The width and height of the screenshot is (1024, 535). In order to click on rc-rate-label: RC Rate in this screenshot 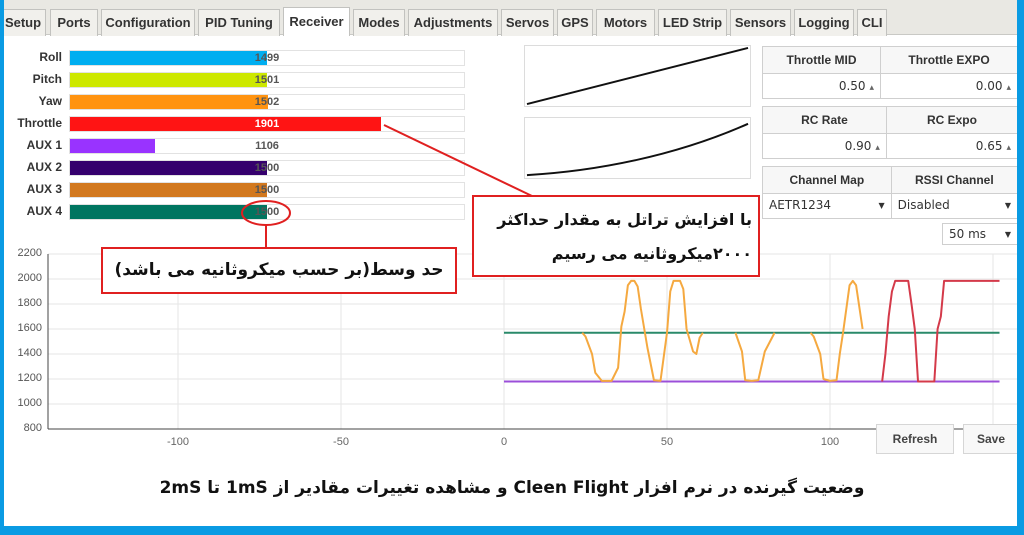, I will do `click(824, 120)`.